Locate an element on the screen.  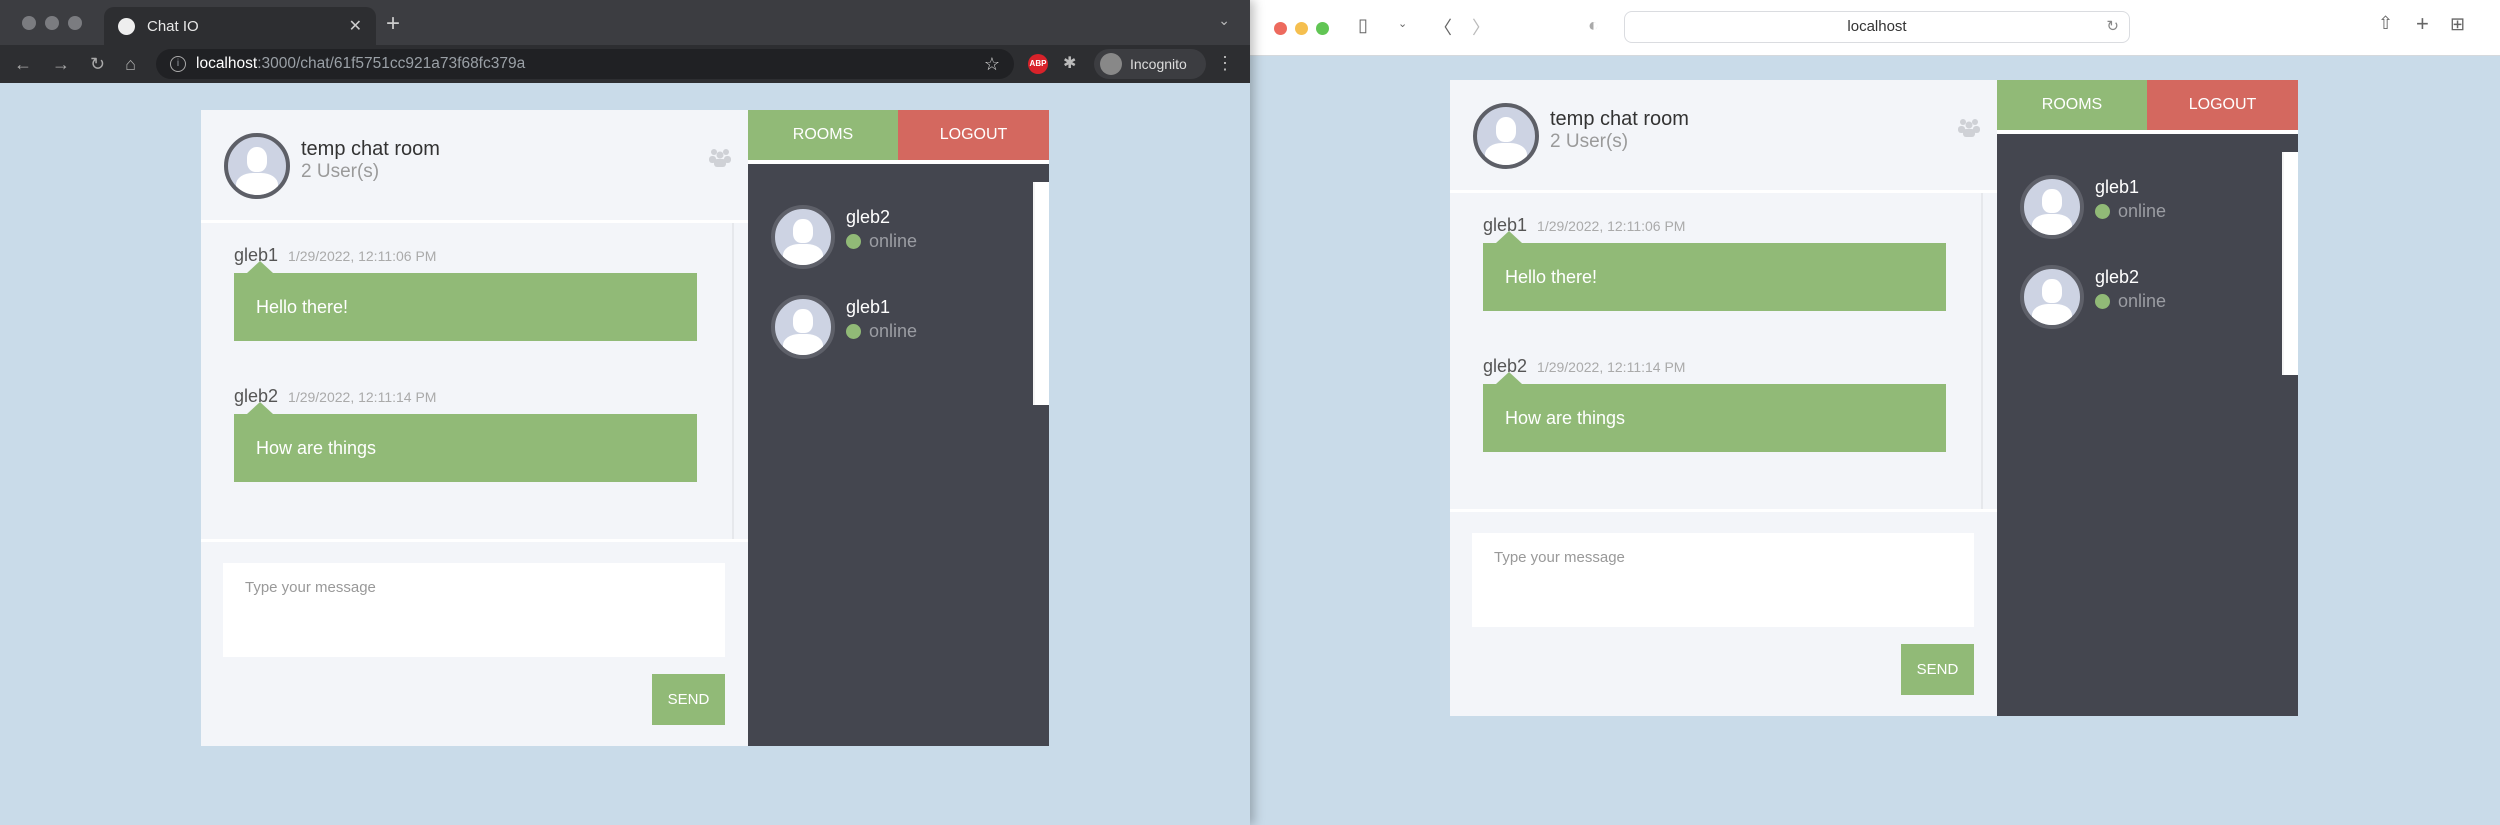
toolbar: ▯ ⌄ 〈 〉 ◐ localhost ↻ ⇧ + ⊞ is located at coordinates (1875, 28).